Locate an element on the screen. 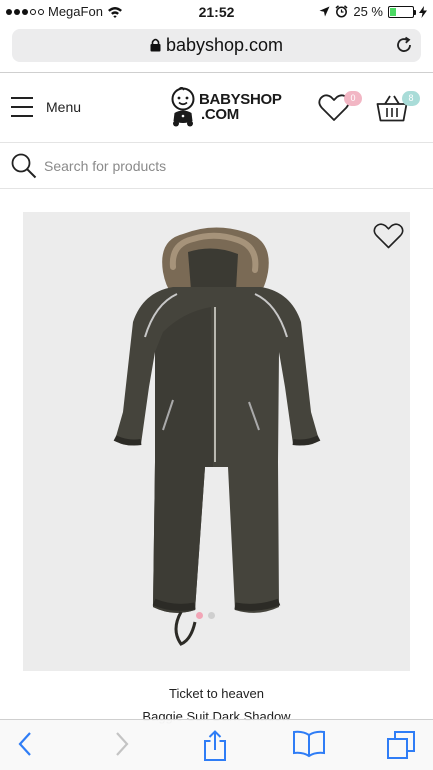  alarm-icon is located at coordinates (341, 11).